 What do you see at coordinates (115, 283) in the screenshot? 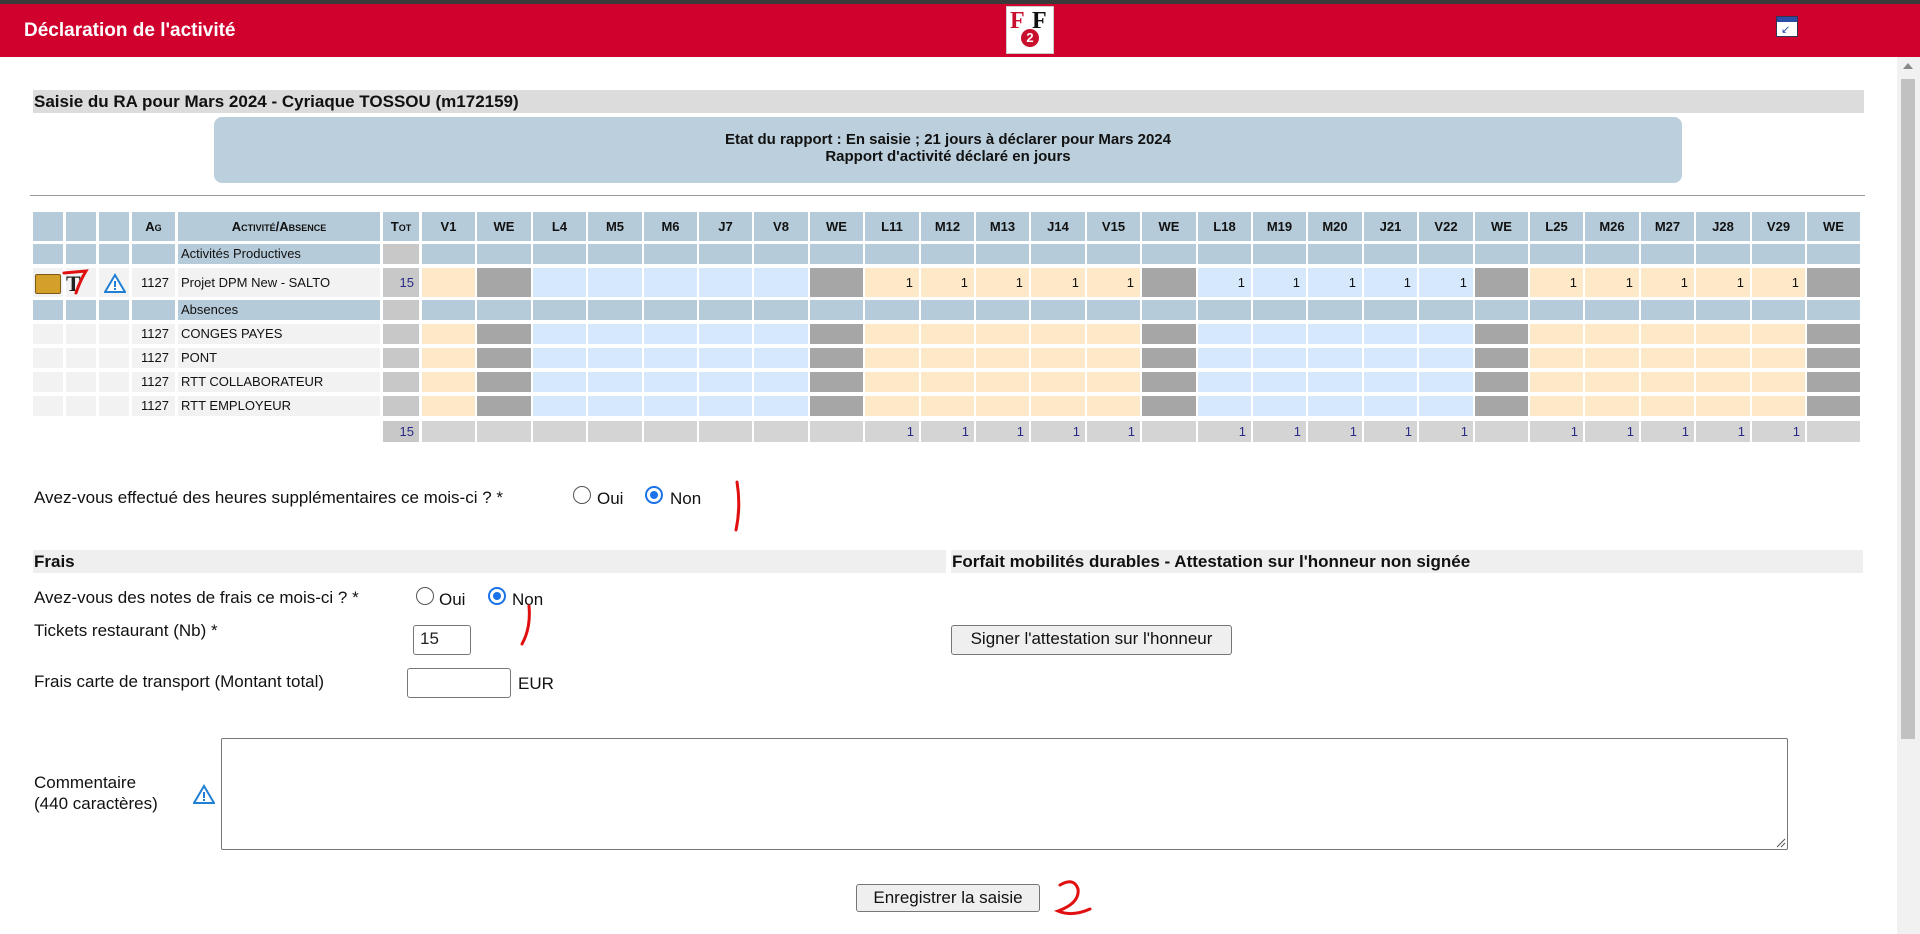
I see `warning-icon` at bounding box center [115, 283].